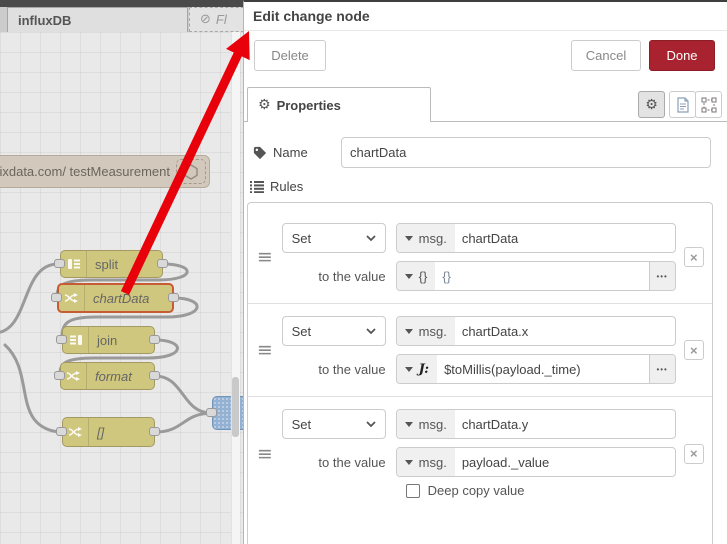 This screenshot has height=544, width=727. Describe the element at coordinates (495, 331) in the screenshot. I see `property-value: chartData.x` at that location.